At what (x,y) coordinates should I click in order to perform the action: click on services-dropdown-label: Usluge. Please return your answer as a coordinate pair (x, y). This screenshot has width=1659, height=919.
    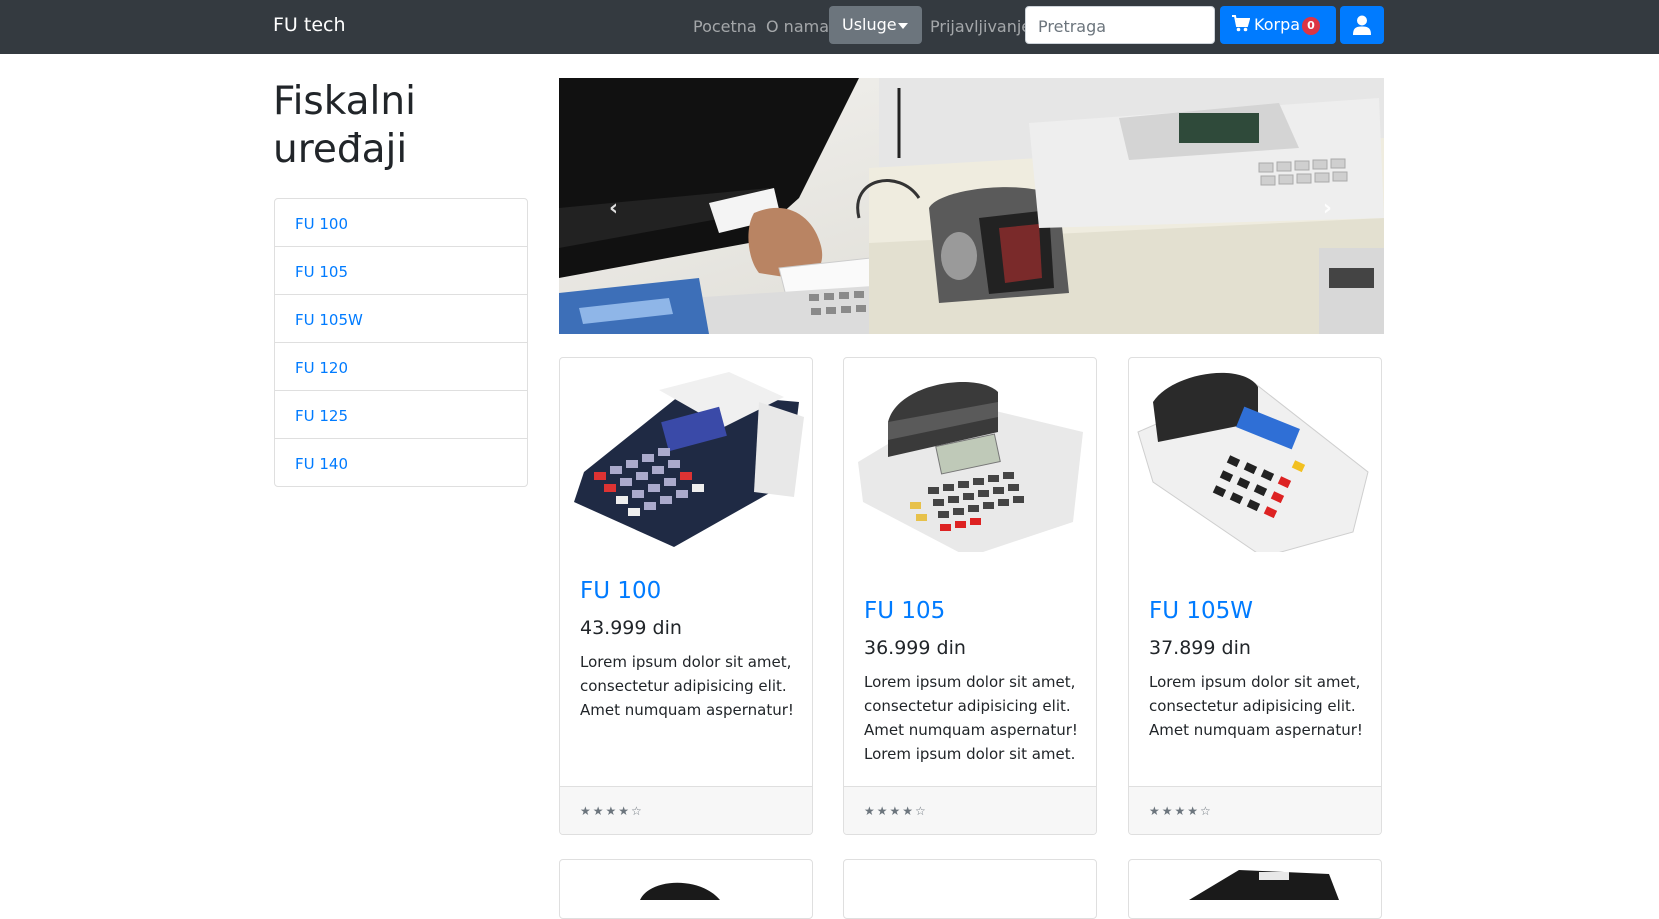
    Looking at the image, I should click on (869, 24).